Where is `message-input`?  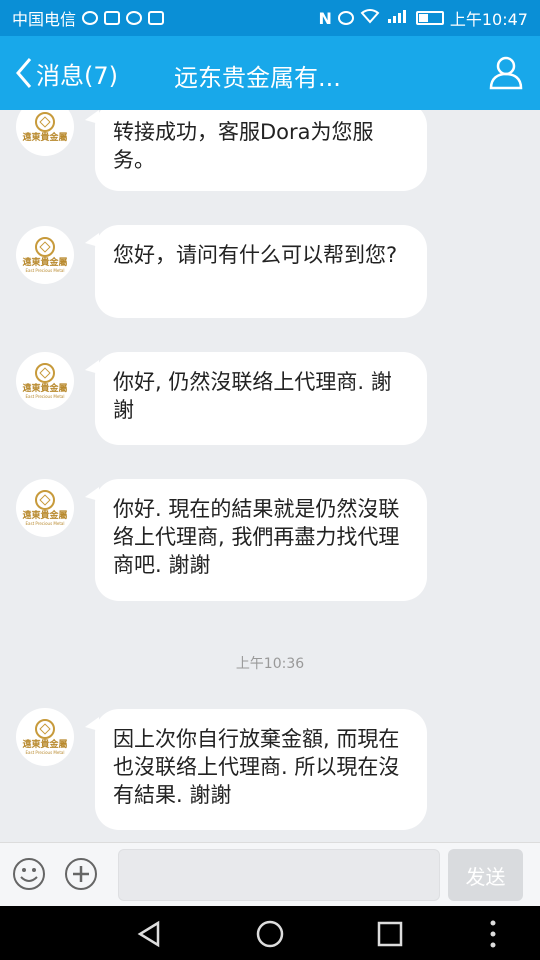
message-input is located at coordinates (279, 875).